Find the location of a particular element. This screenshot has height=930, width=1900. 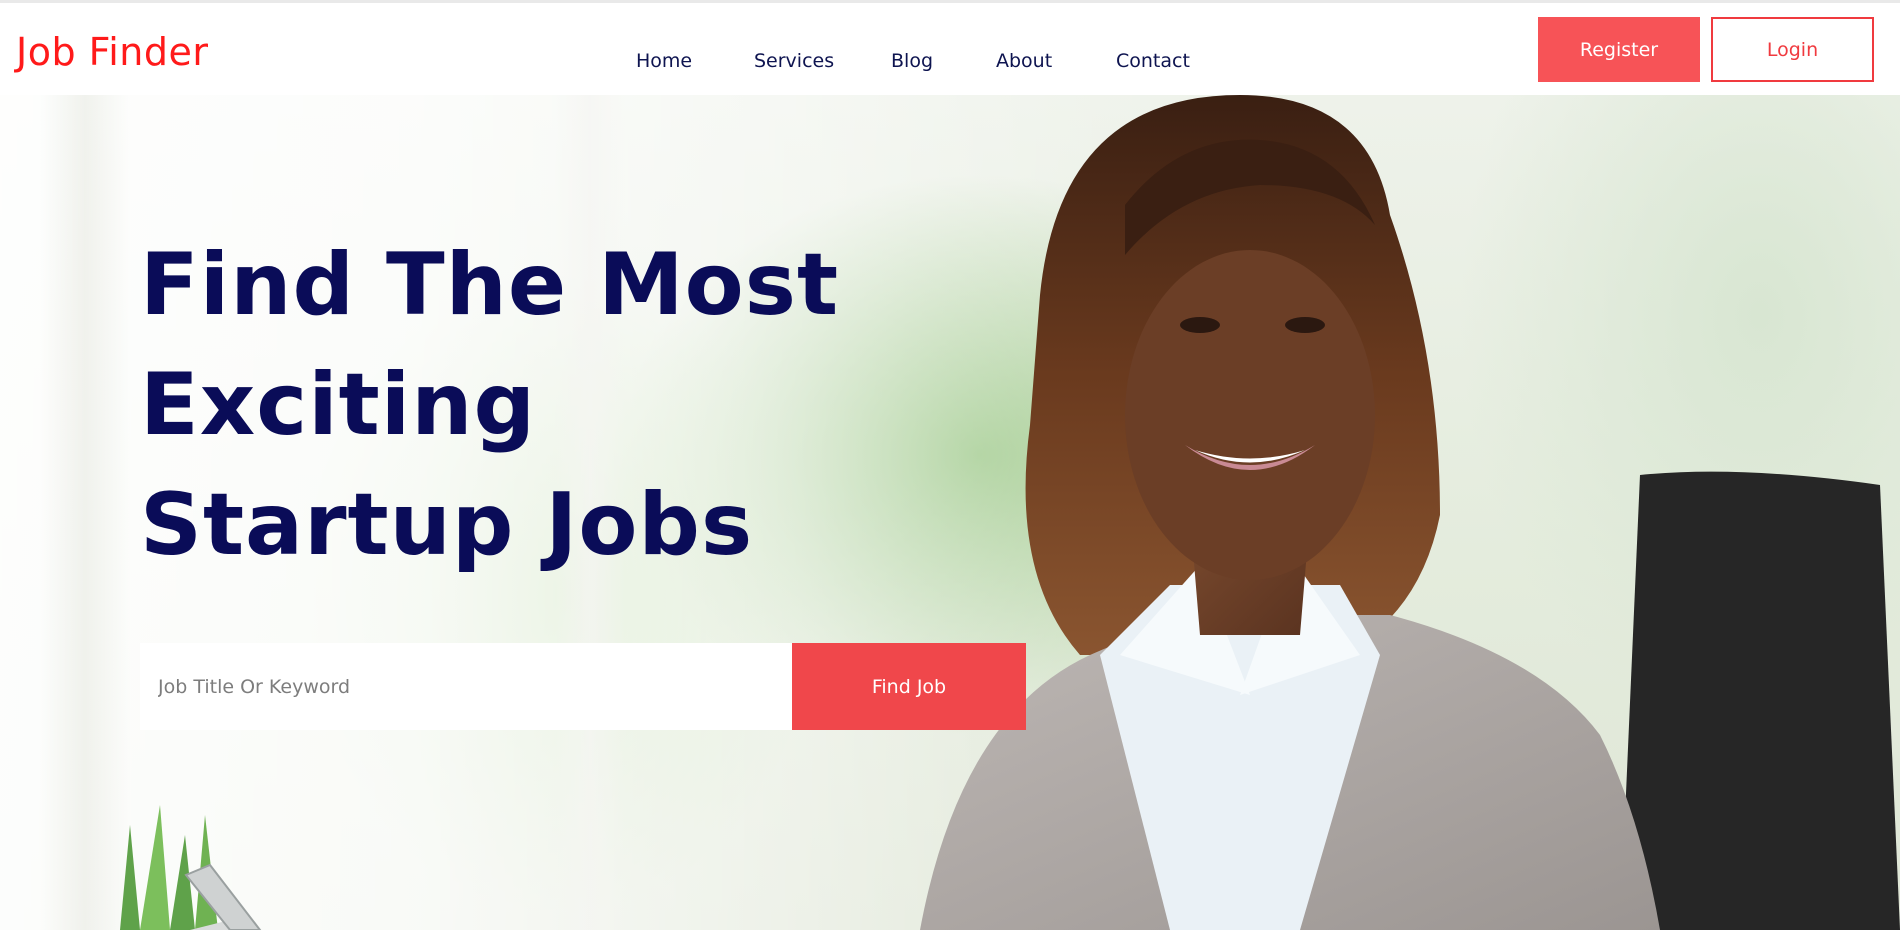

job-search-input is located at coordinates (466, 686).